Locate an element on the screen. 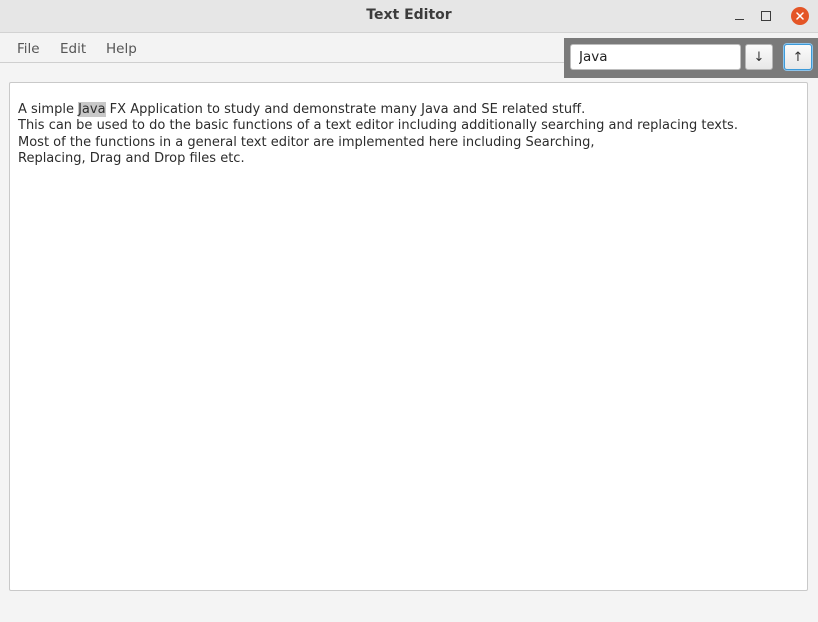  find-next-button: ↓ is located at coordinates (759, 57).